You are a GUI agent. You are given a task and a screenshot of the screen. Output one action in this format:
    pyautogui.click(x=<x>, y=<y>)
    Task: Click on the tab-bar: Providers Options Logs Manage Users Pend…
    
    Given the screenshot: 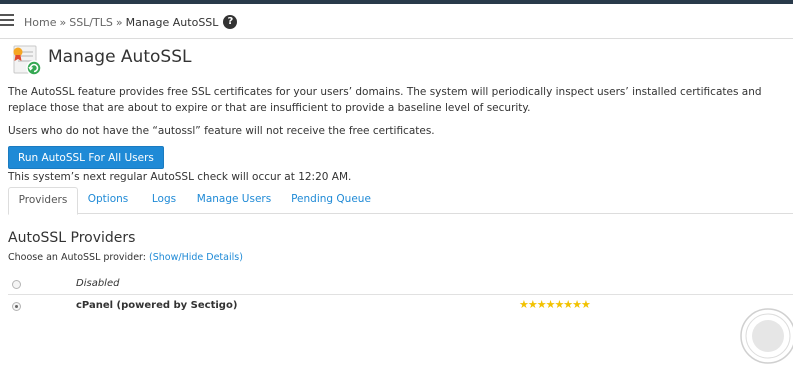 What is the action you would take?
    pyautogui.click(x=400, y=201)
    